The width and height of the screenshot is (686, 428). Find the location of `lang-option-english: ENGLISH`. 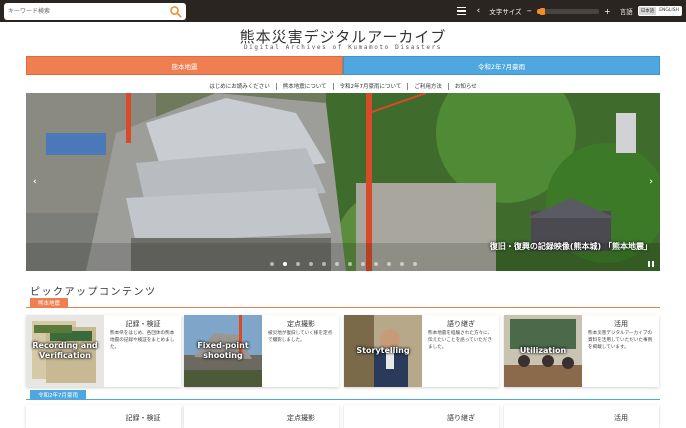

lang-option-english: ENGLISH is located at coordinates (669, 11).